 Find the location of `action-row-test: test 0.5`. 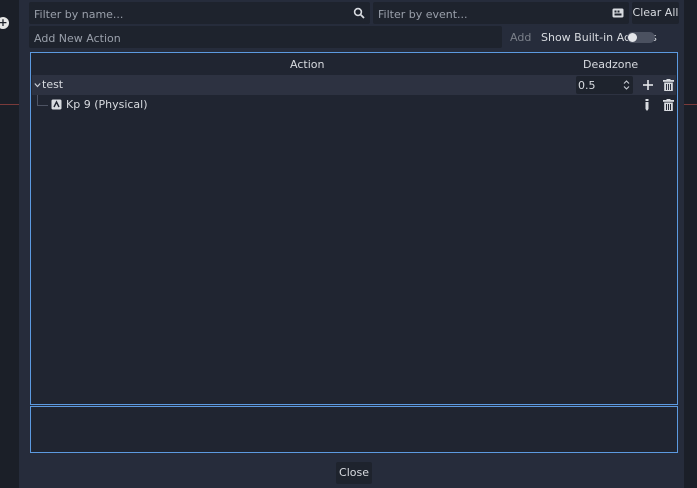

action-row-test: test 0.5 is located at coordinates (354, 85).